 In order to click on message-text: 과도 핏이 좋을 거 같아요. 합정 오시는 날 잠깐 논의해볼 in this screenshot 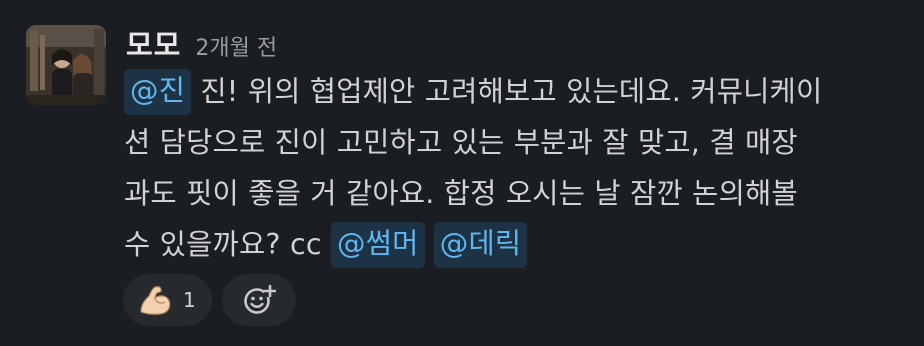, I will do `click(461, 193)`.